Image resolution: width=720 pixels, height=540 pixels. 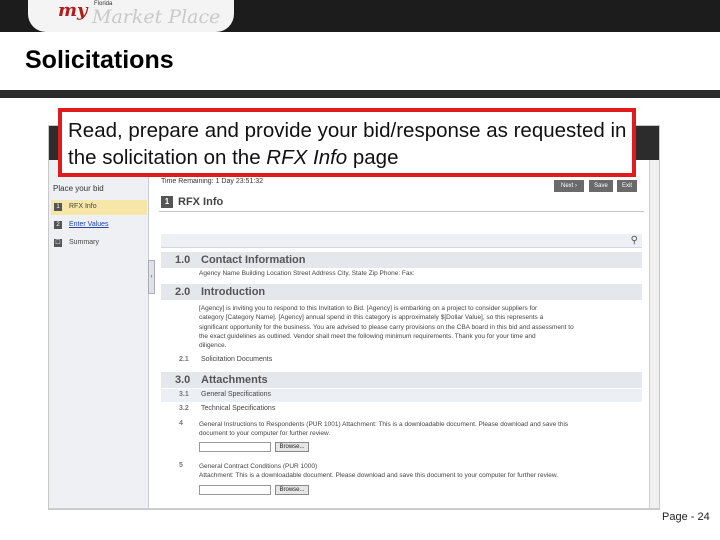 What do you see at coordinates (238, 408) in the screenshot?
I see `subsection-title: Technical Specifications` at bounding box center [238, 408].